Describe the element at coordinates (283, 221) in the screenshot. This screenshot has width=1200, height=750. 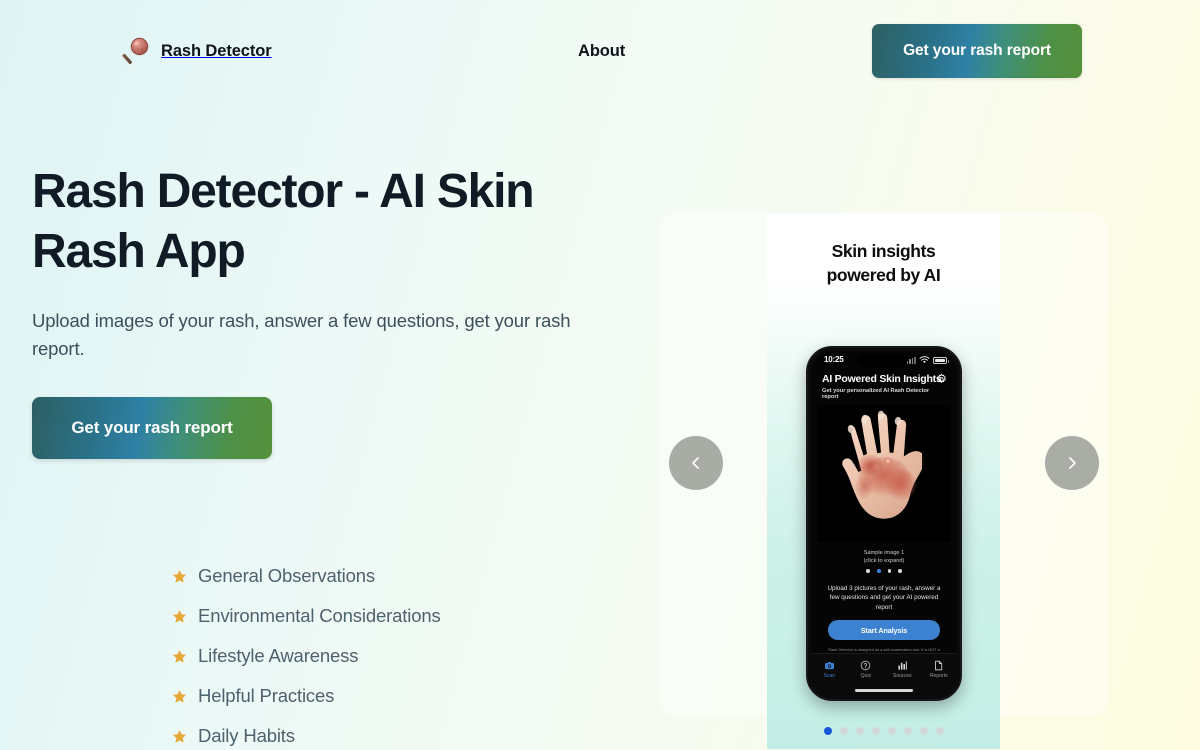
I see `page-title: Rash Detector - AI Skin Rash App` at that location.